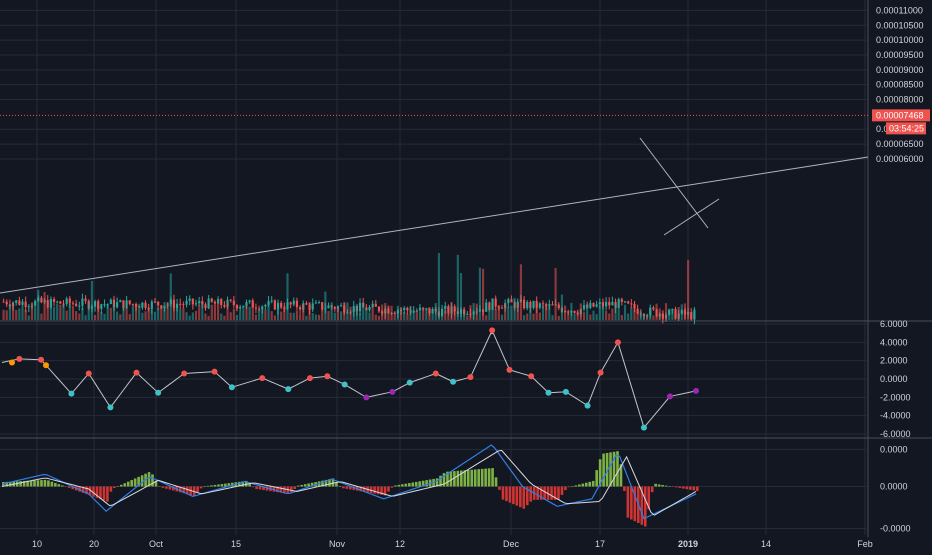 This screenshot has width=932, height=555. Describe the element at coordinates (895, 529) in the screenshot. I see `macd-tick-label: -0.0000` at that location.